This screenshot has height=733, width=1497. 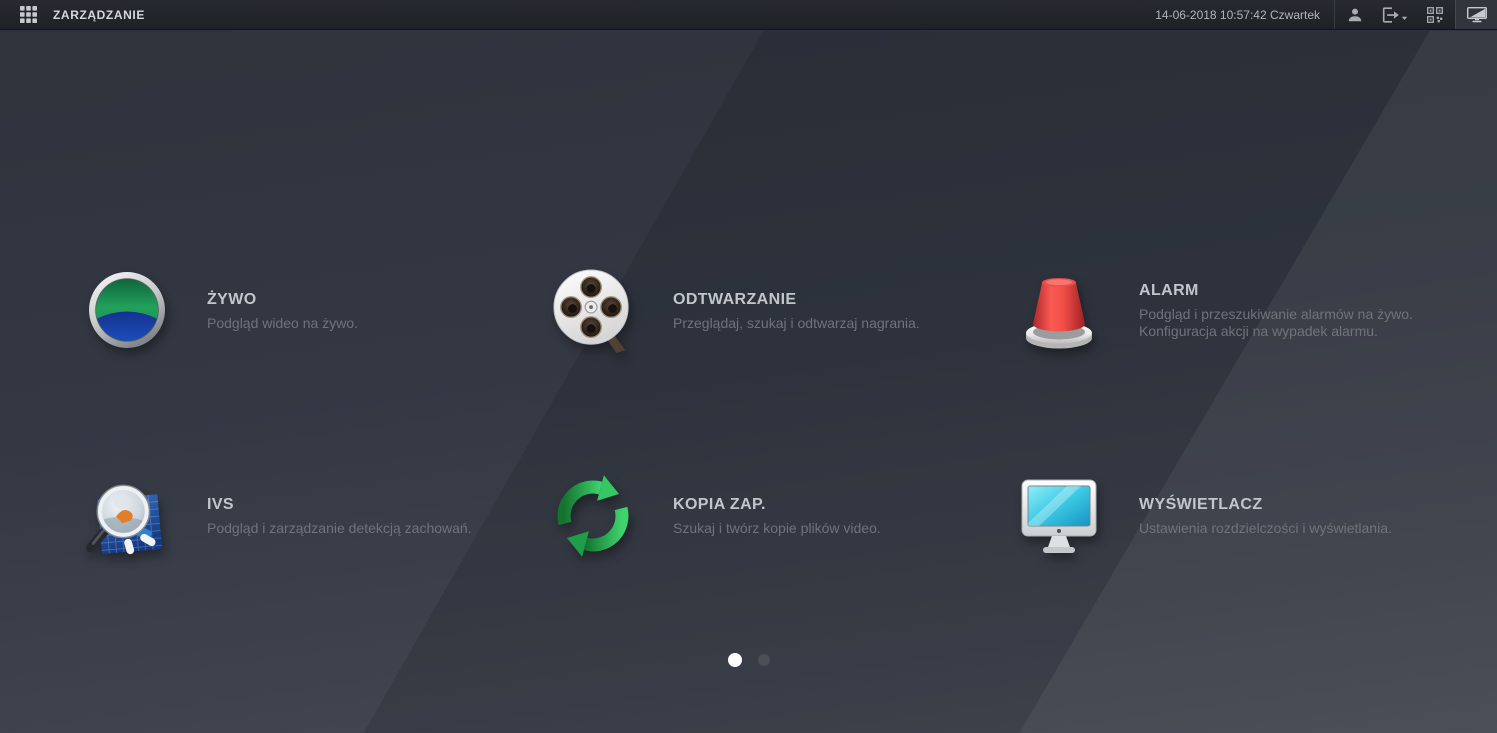 What do you see at coordinates (777, 527) in the screenshot?
I see `menu-desc: Szukaj i twórz kopie plików video.` at bounding box center [777, 527].